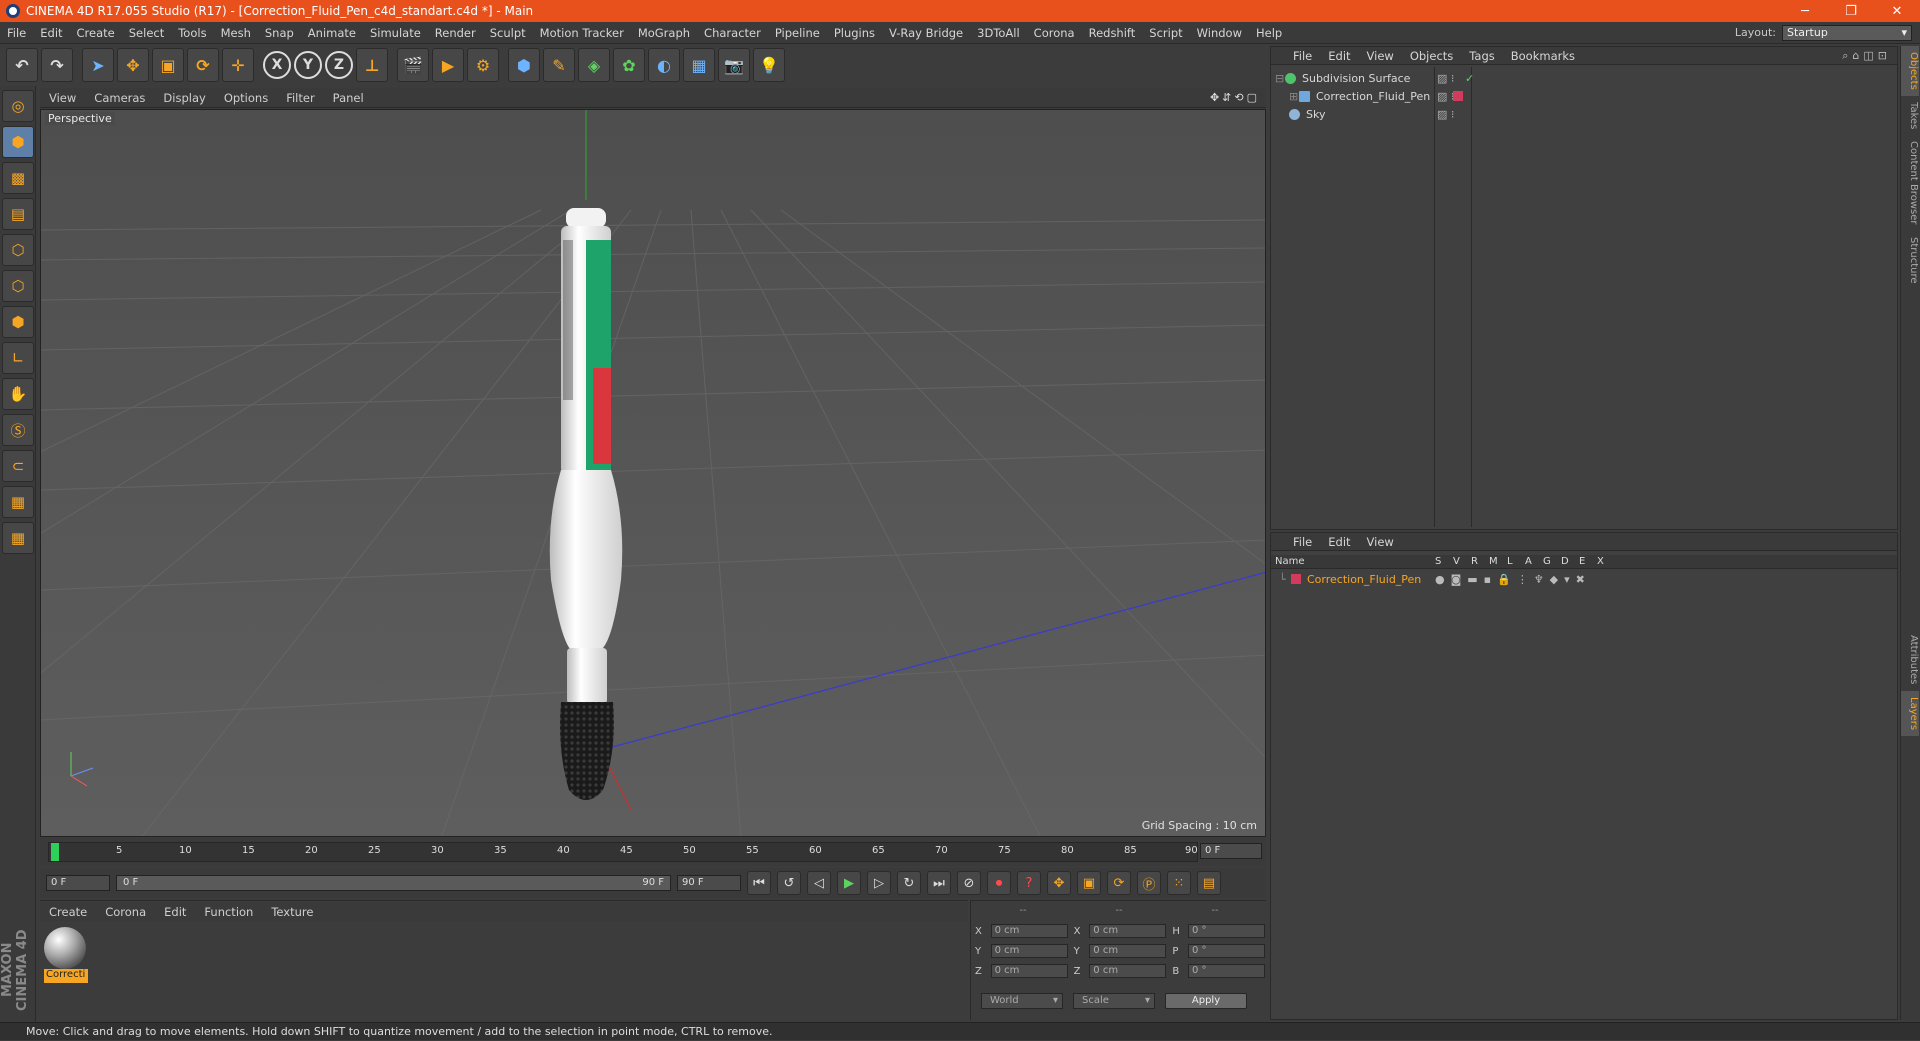  What do you see at coordinates (1029, 883) in the screenshot?
I see `auto-key-icon: ?` at bounding box center [1029, 883].